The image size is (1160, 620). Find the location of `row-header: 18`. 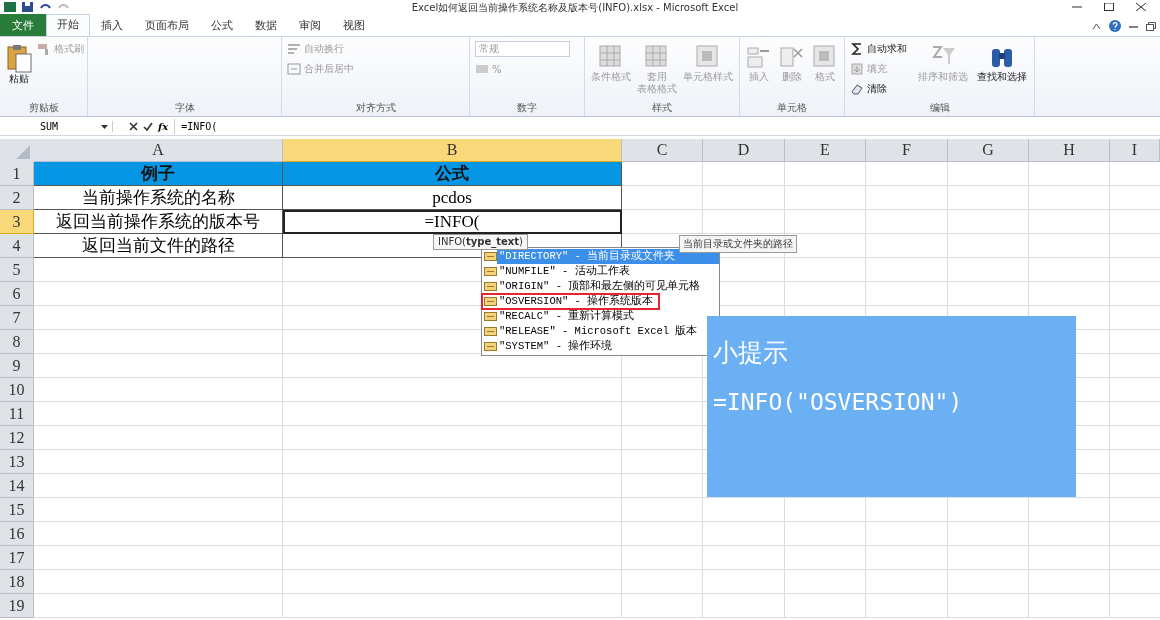

row-header: 18 is located at coordinates (17, 582).